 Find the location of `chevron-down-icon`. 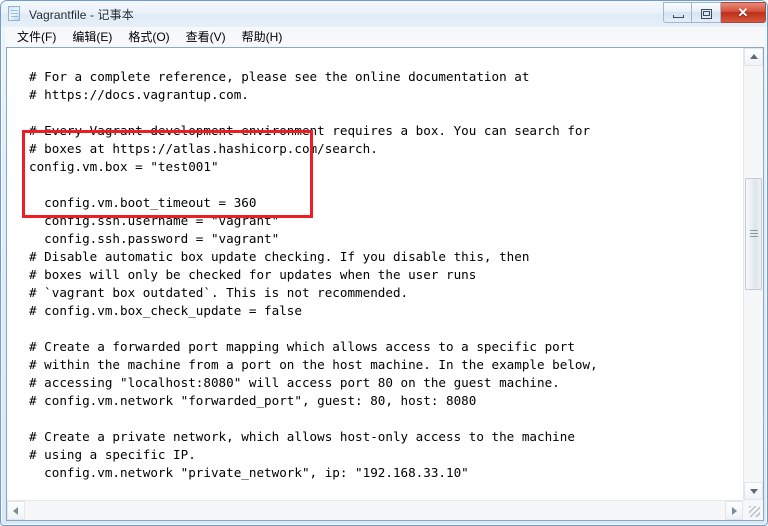

chevron-down-icon is located at coordinates (753, 491).